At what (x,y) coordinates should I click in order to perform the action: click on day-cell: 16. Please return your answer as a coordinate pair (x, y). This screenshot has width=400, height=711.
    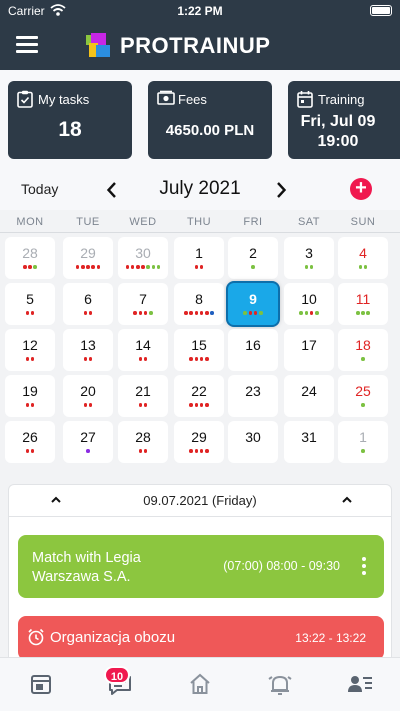
    Looking at the image, I should click on (253, 350).